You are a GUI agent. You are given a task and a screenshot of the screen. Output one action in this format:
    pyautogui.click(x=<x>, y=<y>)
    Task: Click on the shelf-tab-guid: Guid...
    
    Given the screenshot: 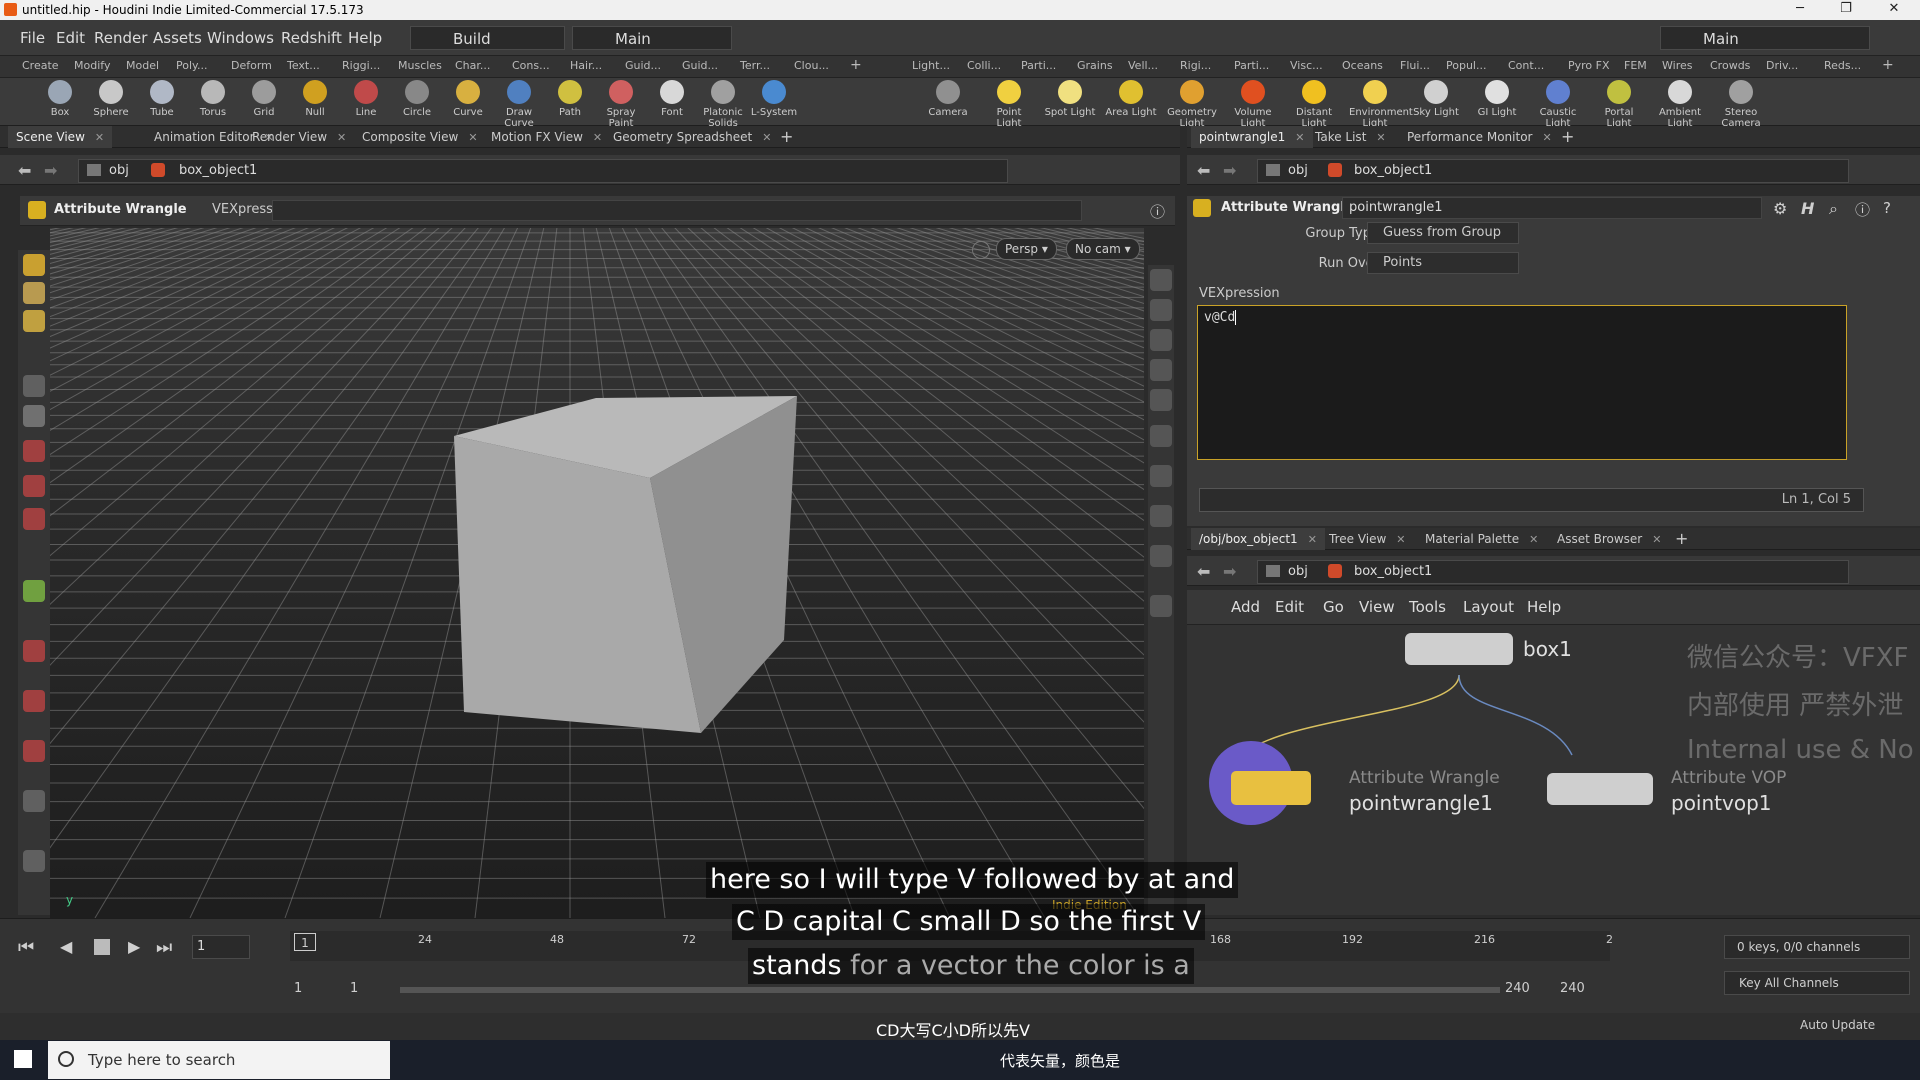 What is the action you would take?
    pyautogui.click(x=643, y=65)
    